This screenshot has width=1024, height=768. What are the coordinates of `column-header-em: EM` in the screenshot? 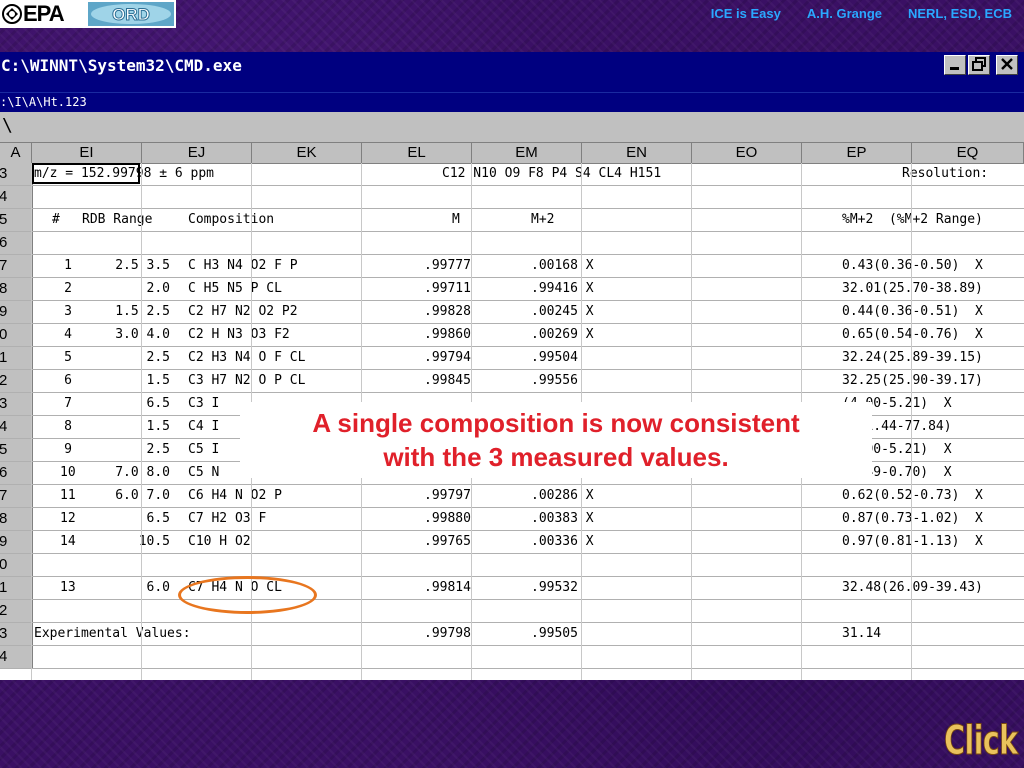 It's located at (527, 153).